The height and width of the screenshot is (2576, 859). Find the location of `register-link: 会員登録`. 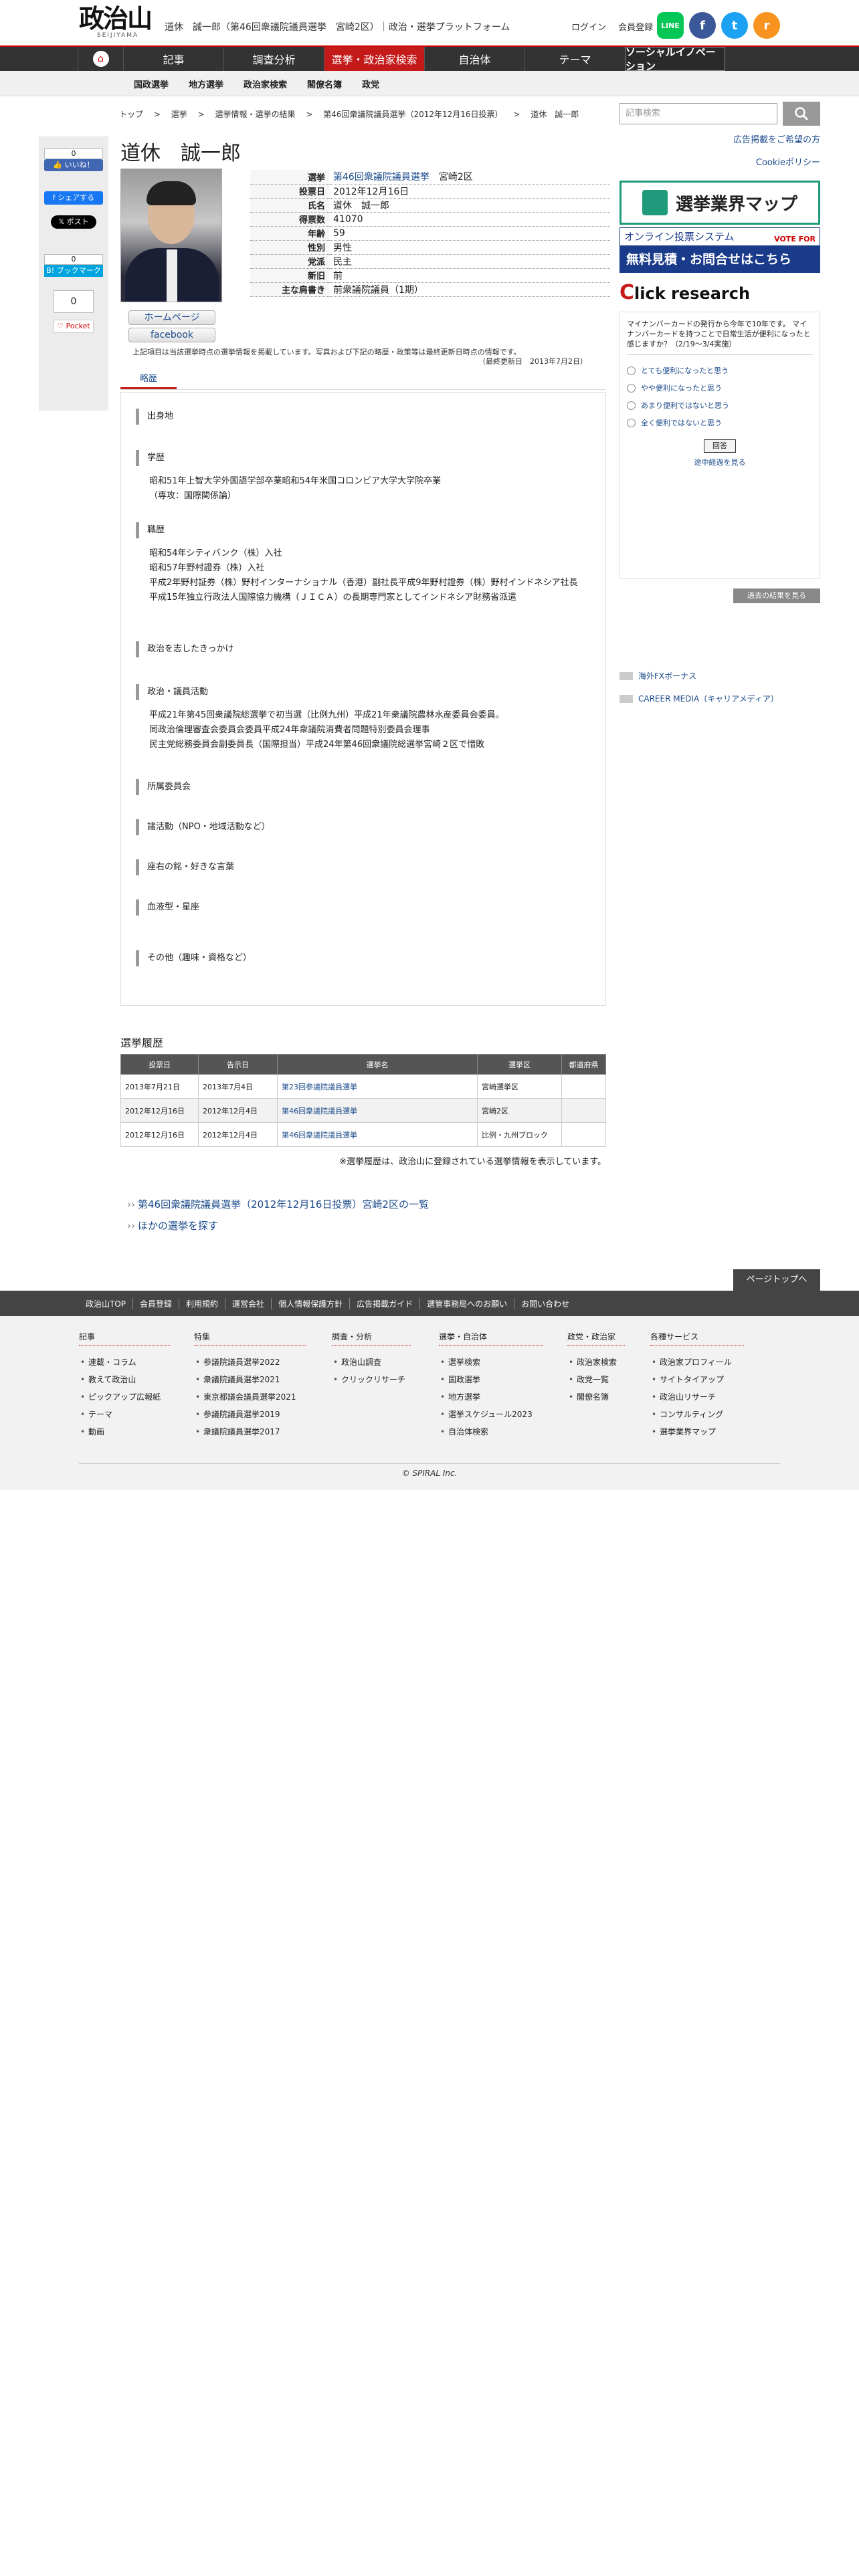

register-link: 会員登録 is located at coordinates (635, 28).